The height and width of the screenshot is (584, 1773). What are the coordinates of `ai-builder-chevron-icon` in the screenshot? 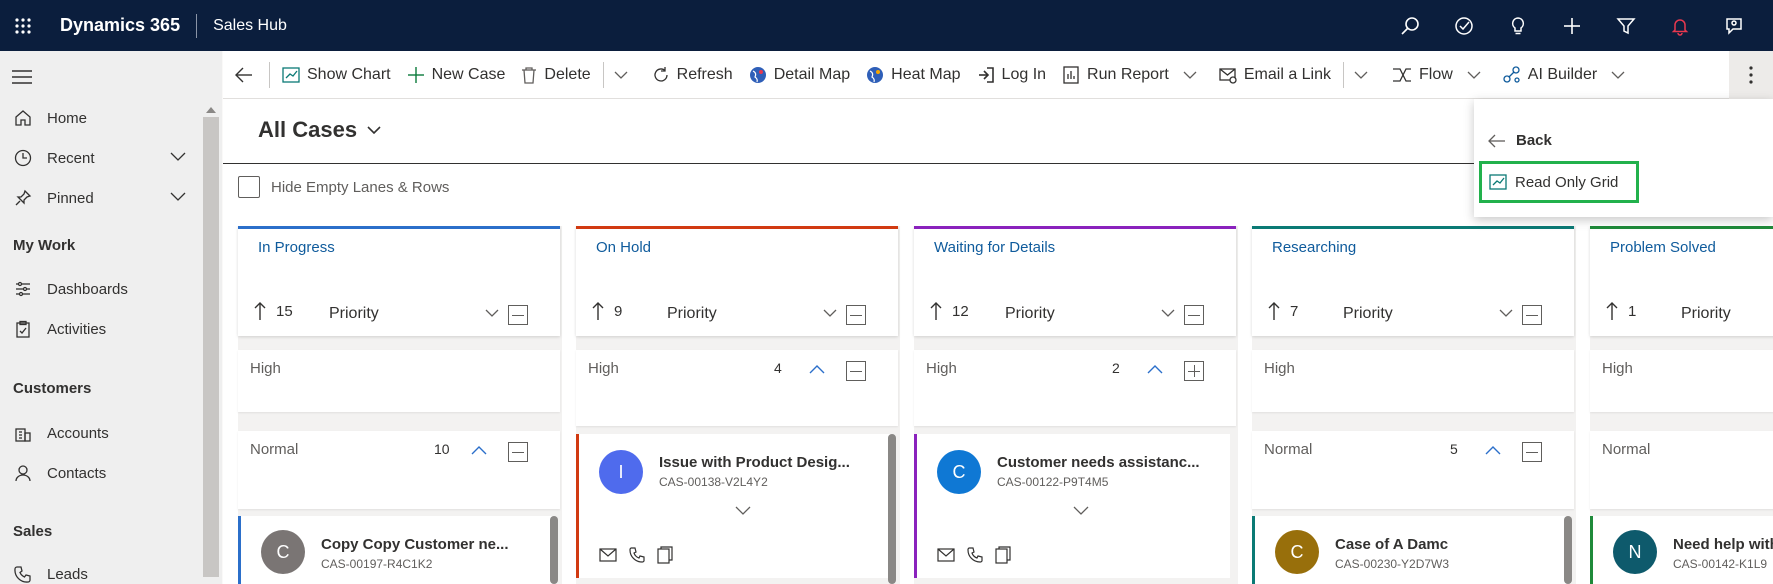 It's located at (1618, 75).